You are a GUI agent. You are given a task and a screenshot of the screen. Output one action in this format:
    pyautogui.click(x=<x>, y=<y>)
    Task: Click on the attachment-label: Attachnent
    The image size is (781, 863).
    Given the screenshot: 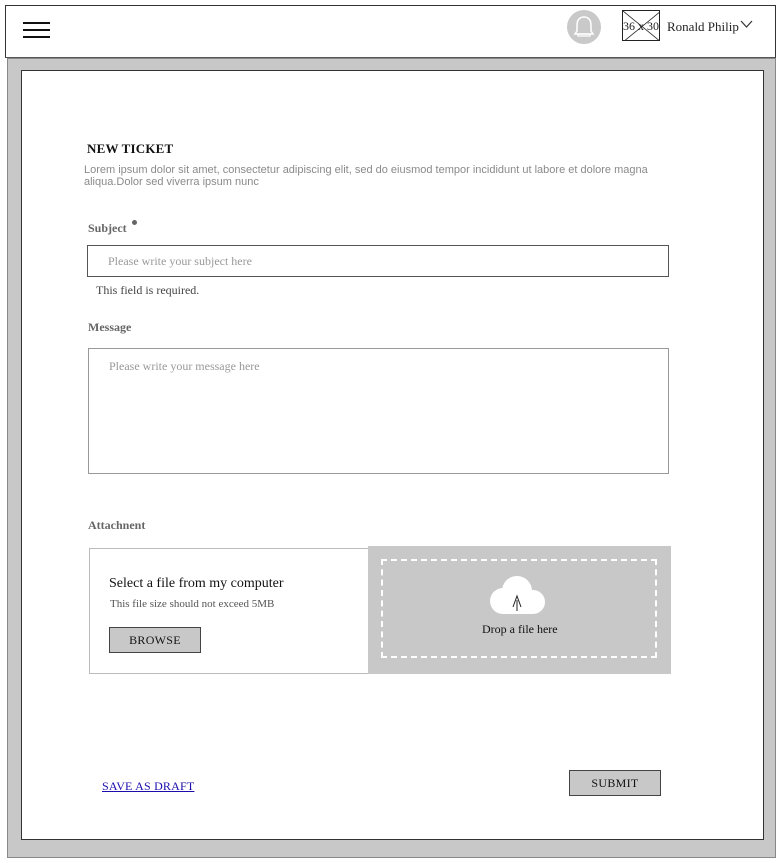 What is the action you would take?
    pyautogui.click(x=117, y=525)
    